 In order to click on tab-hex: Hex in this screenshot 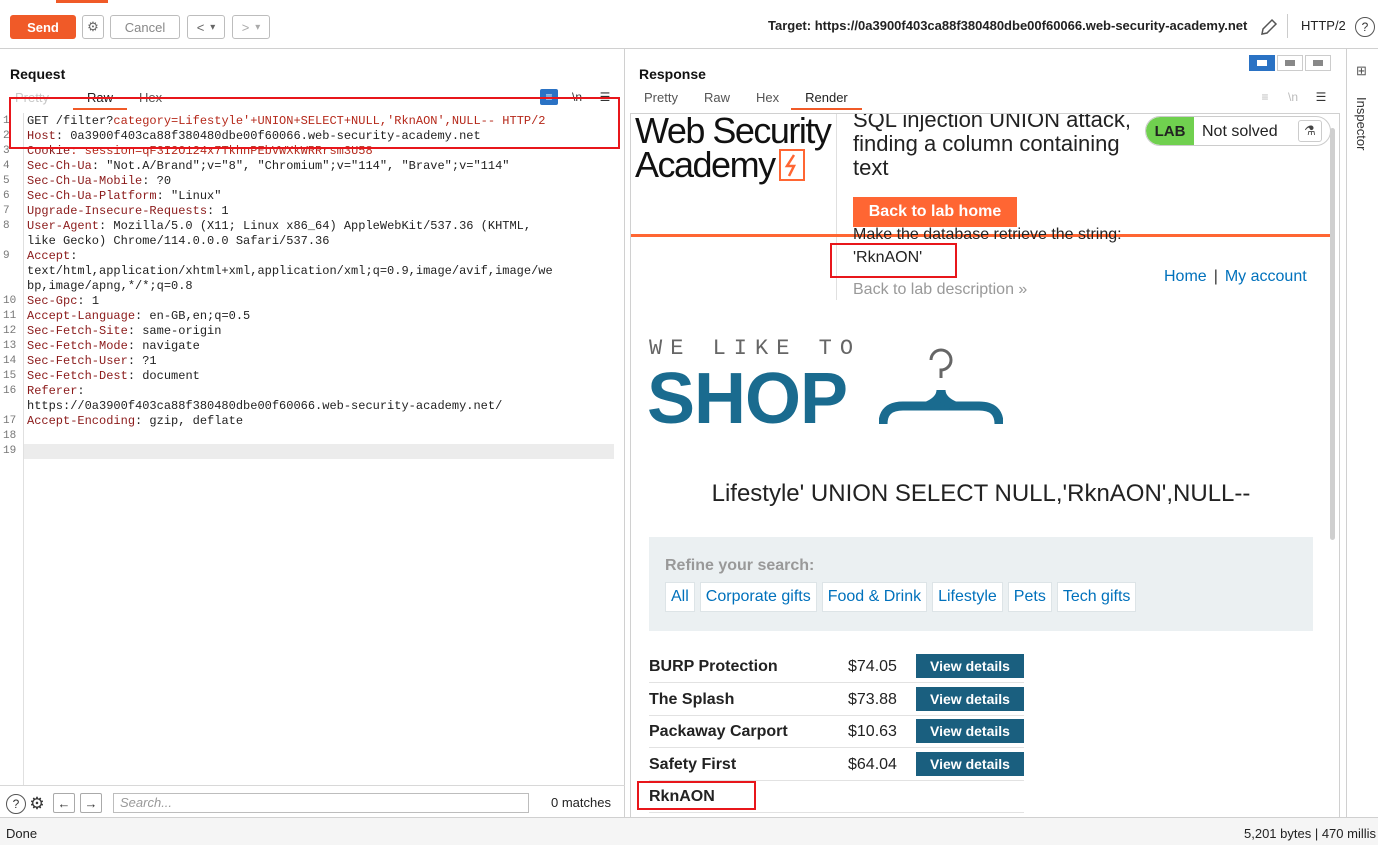, I will do `click(767, 97)`.